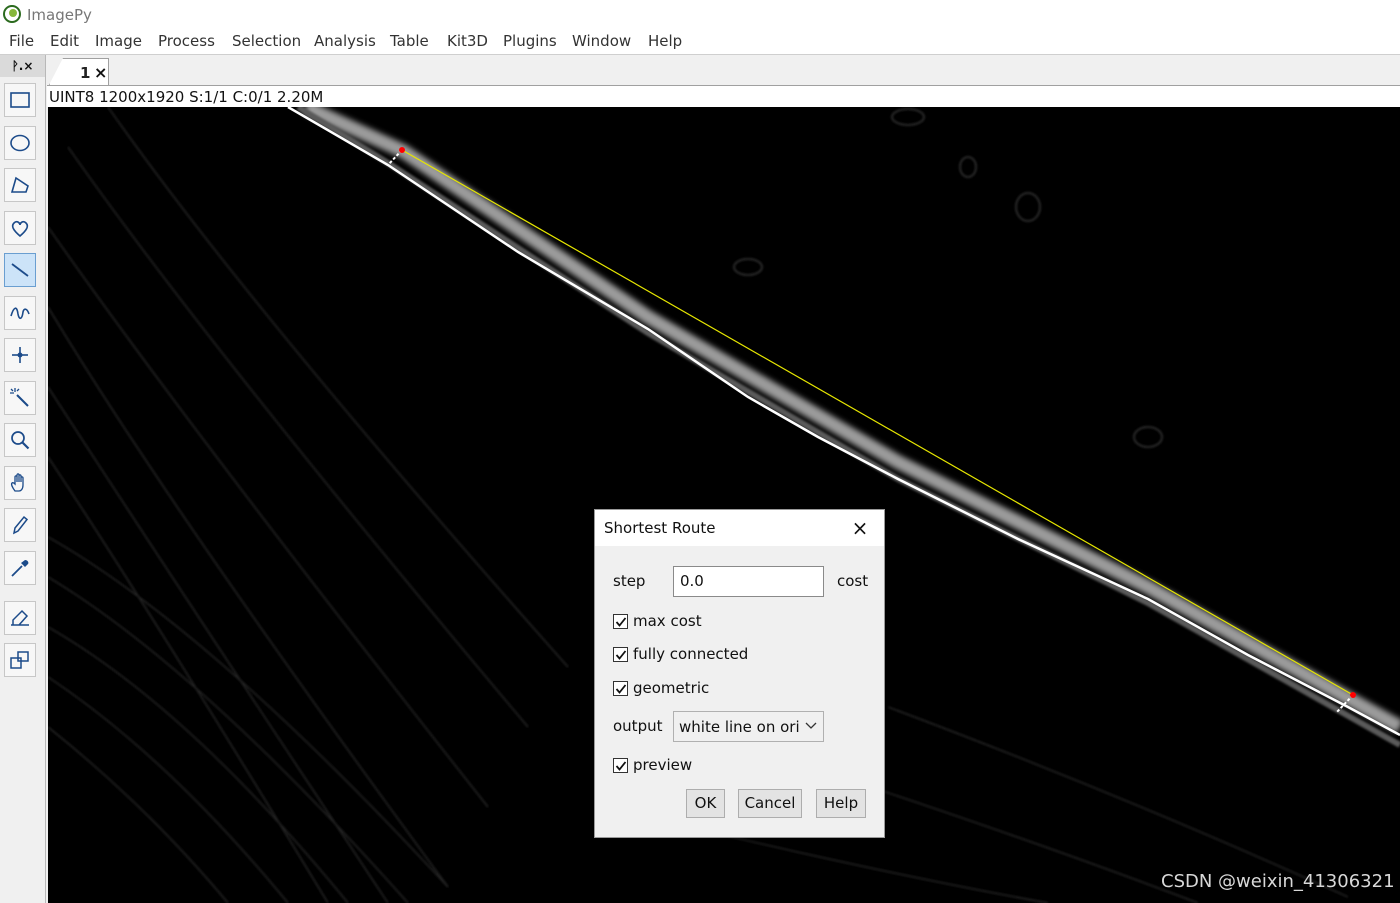  I want to click on zoom-tool, so click(20, 440).